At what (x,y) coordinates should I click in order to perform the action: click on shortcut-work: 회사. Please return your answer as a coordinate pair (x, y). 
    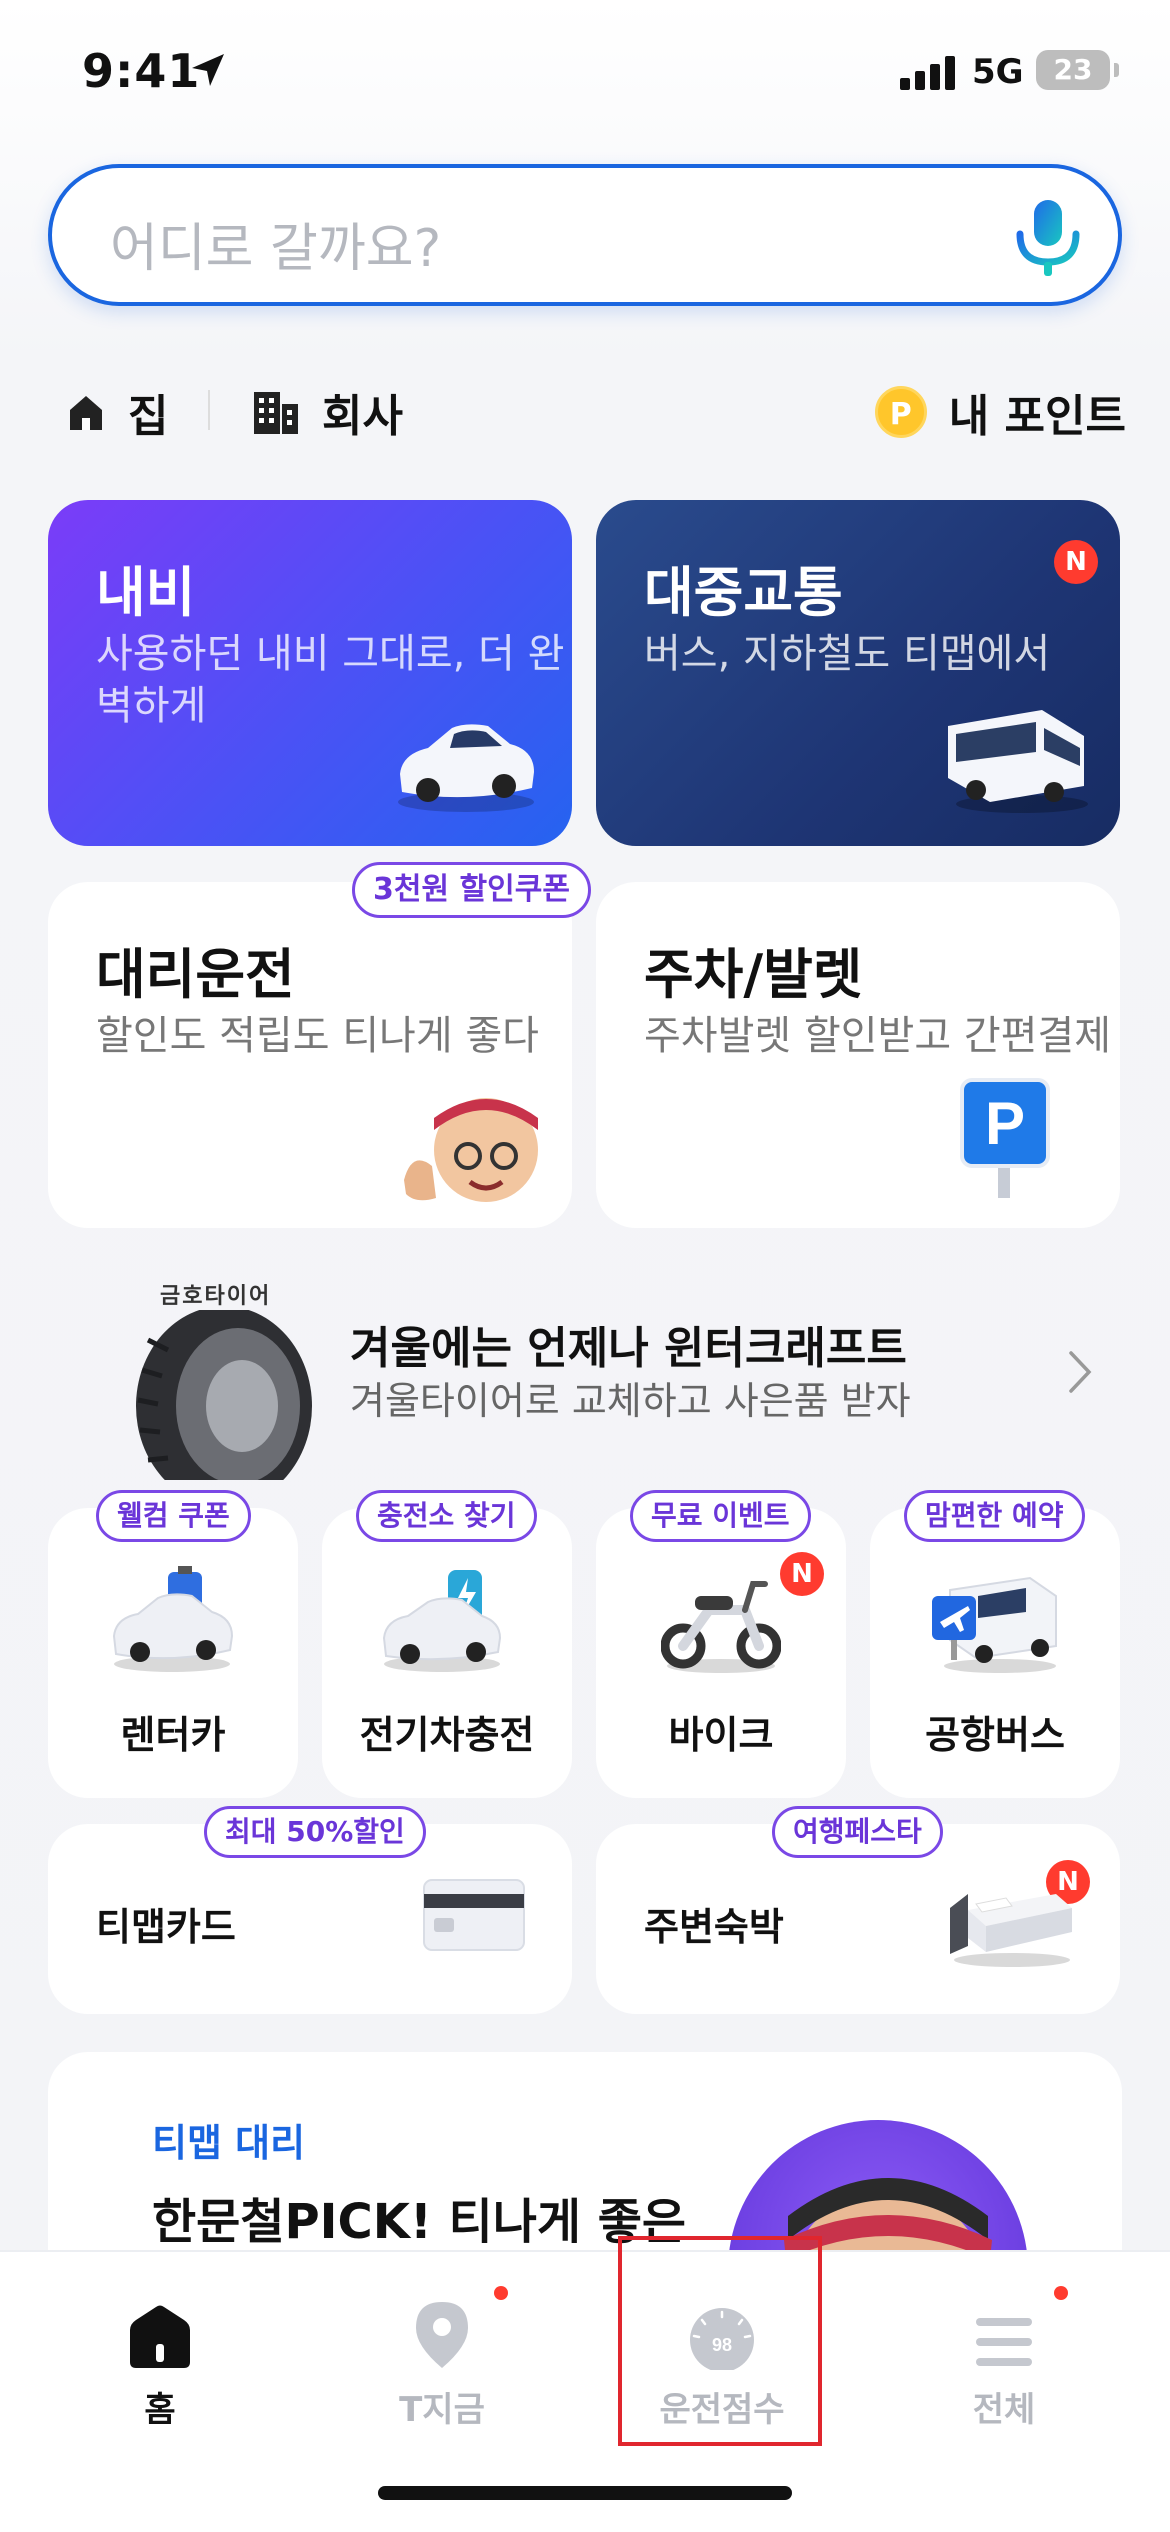
    Looking at the image, I should click on (327, 412).